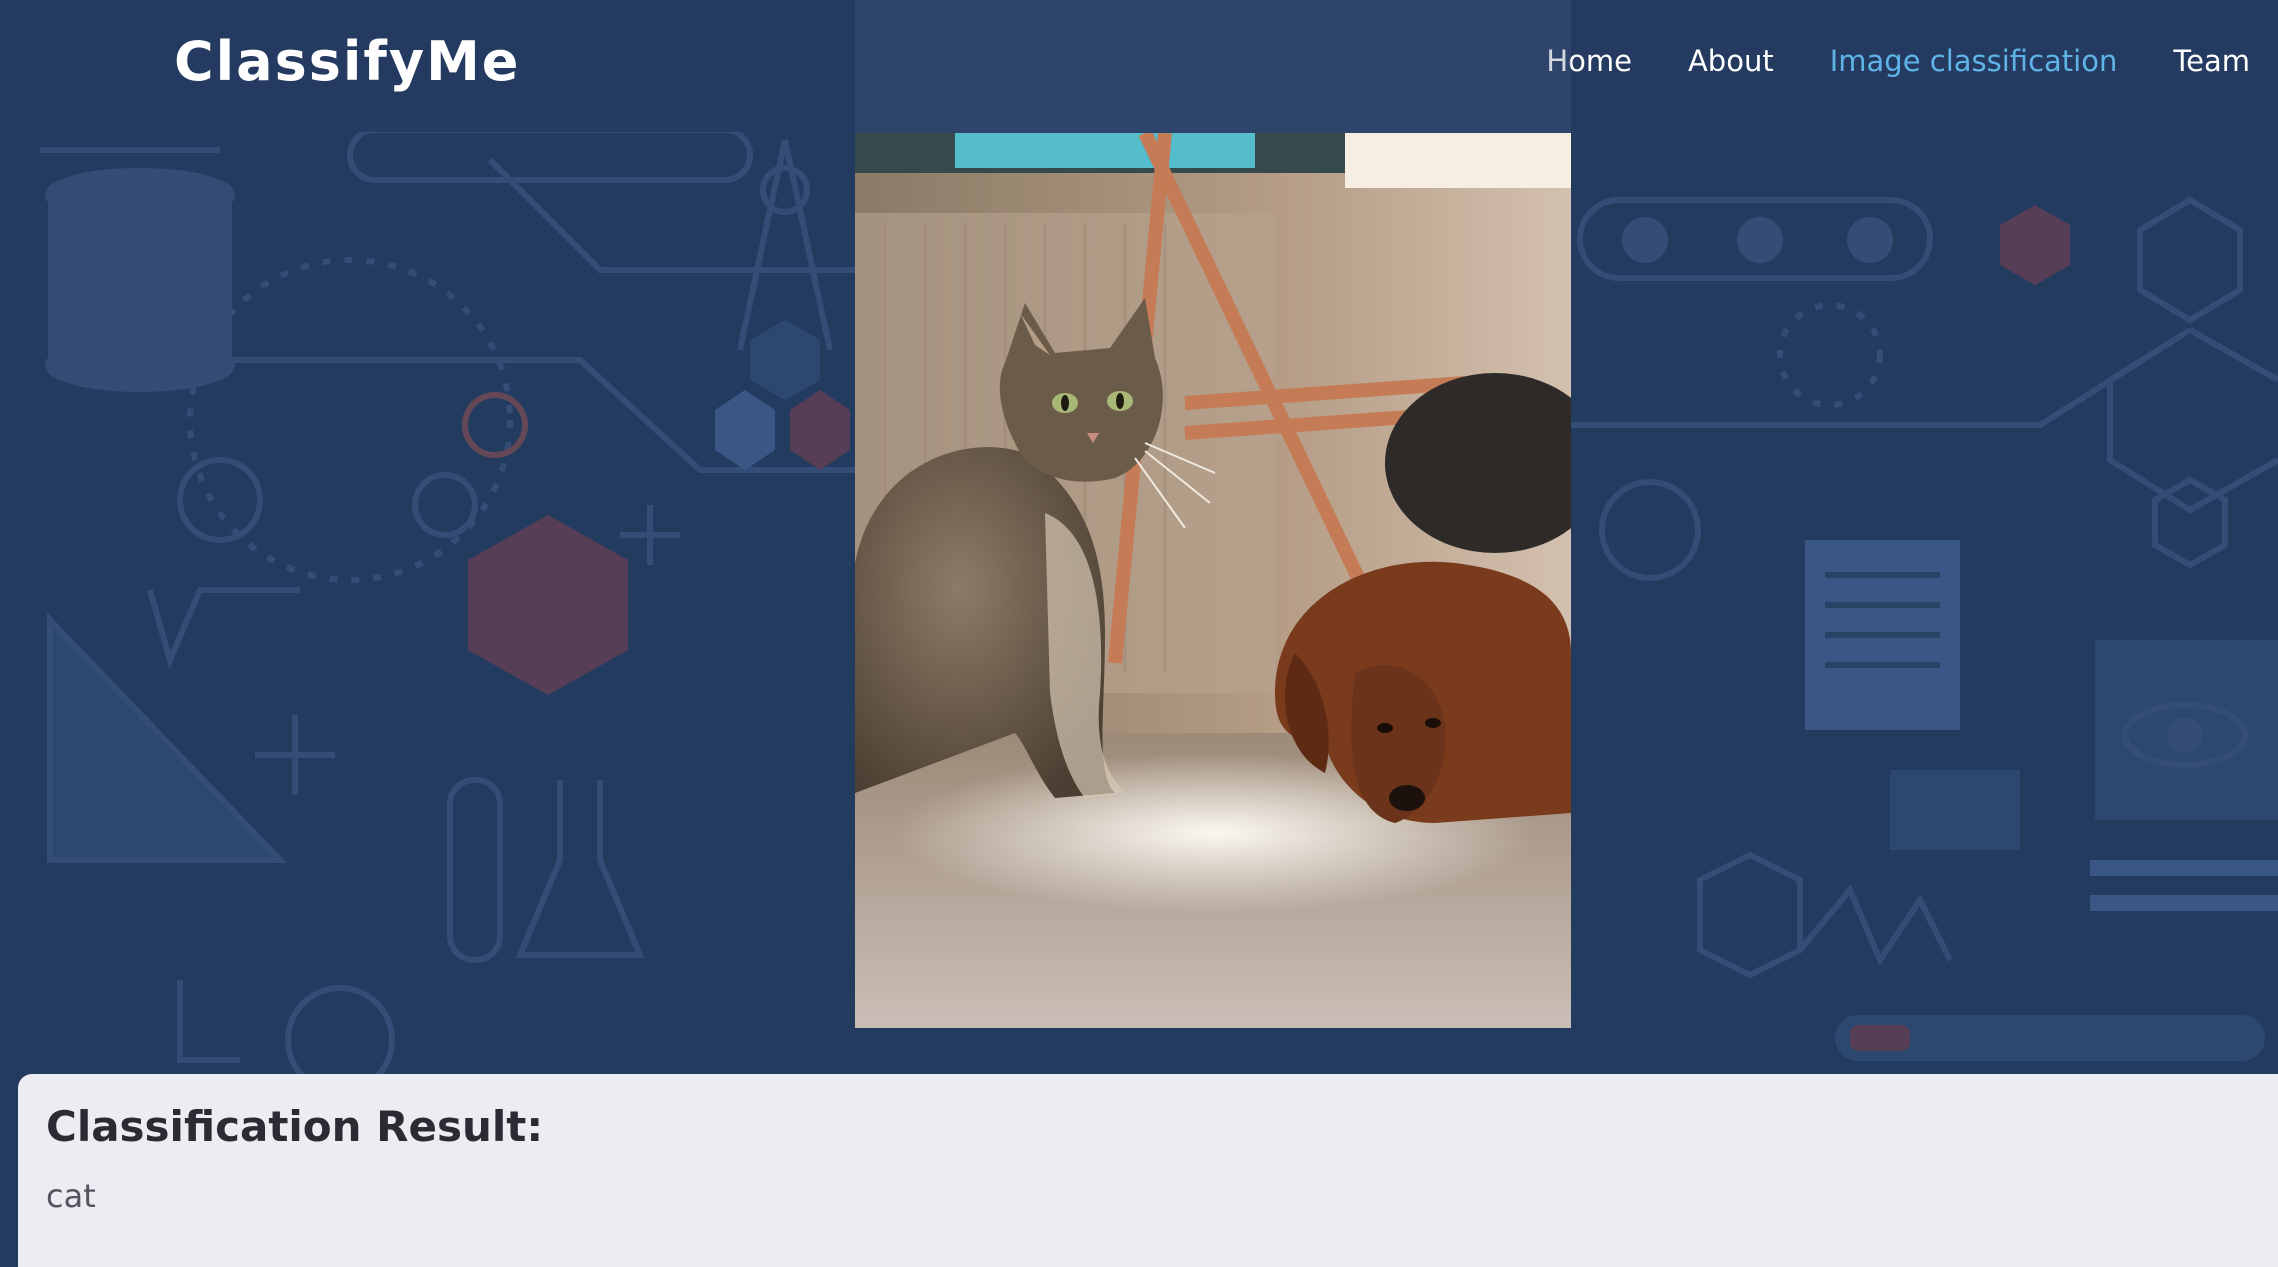 The image size is (2278, 1267). What do you see at coordinates (295, 1126) in the screenshot?
I see `result-title: Classification Result:` at bounding box center [295, 1126].